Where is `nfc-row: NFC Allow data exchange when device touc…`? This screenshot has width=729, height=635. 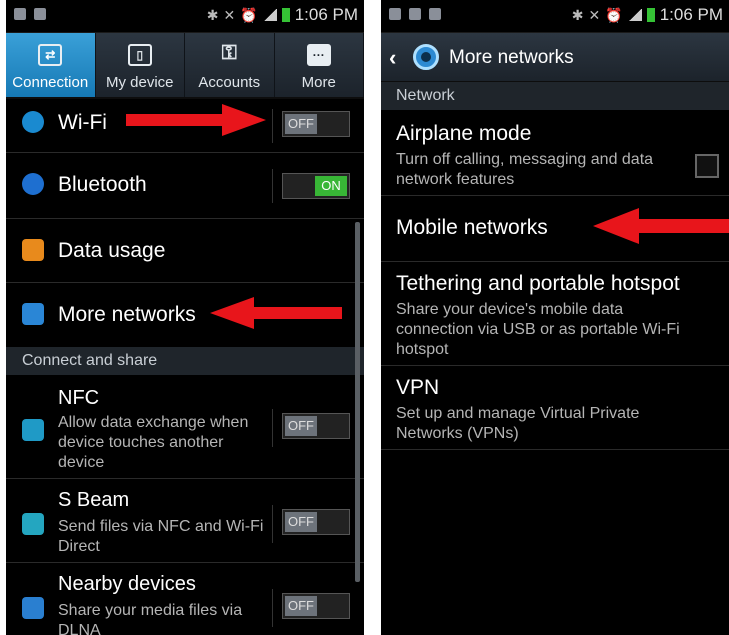
nfc-row: NFC Allow data exchange when device touc… is located at coordinates (185, 427).